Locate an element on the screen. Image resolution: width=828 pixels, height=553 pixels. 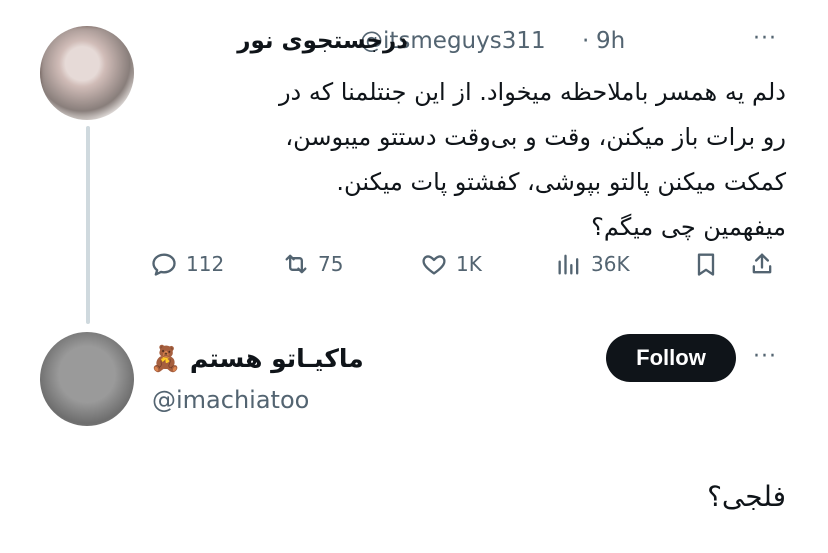
views-icon is located at coordinates (568, 264).